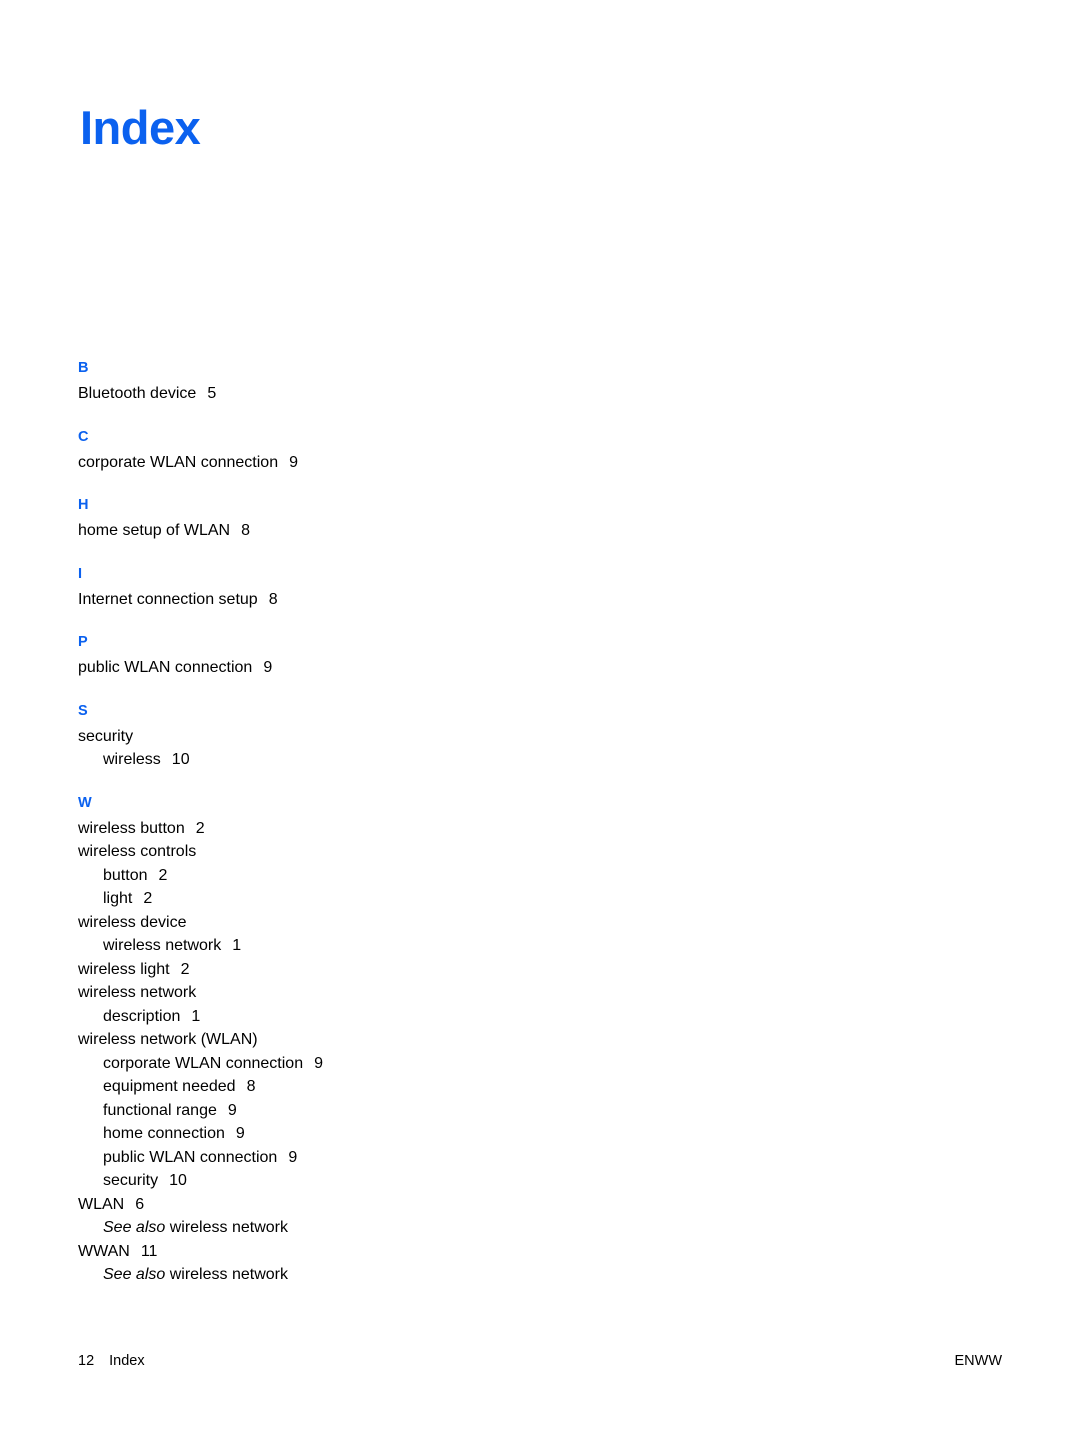 Image resolution: width=1080 pixels, height=1437 pixels. I want to click on index-entry: wireless network 1, so click(288, 946).